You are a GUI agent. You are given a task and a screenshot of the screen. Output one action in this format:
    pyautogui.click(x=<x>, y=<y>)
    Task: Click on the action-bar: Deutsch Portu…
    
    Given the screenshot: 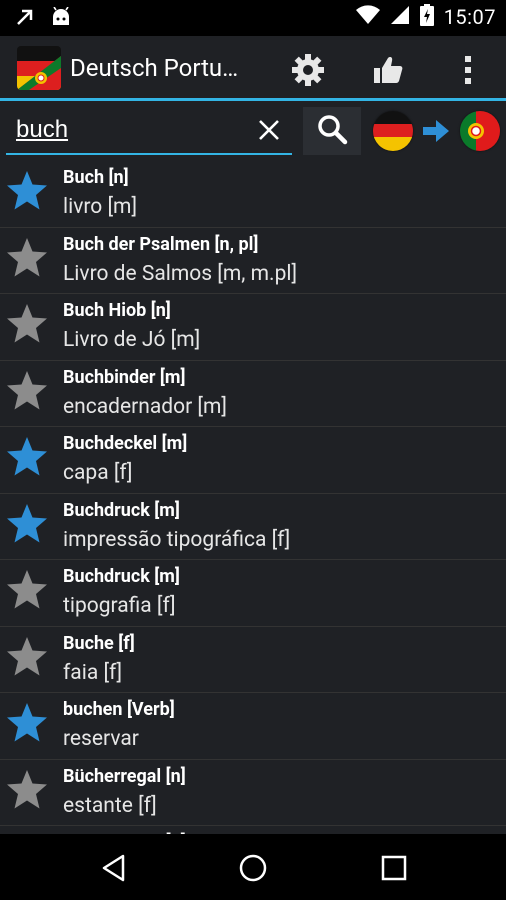 What is the action you would take?
    pyautogui.click(x=253, y=68)
    